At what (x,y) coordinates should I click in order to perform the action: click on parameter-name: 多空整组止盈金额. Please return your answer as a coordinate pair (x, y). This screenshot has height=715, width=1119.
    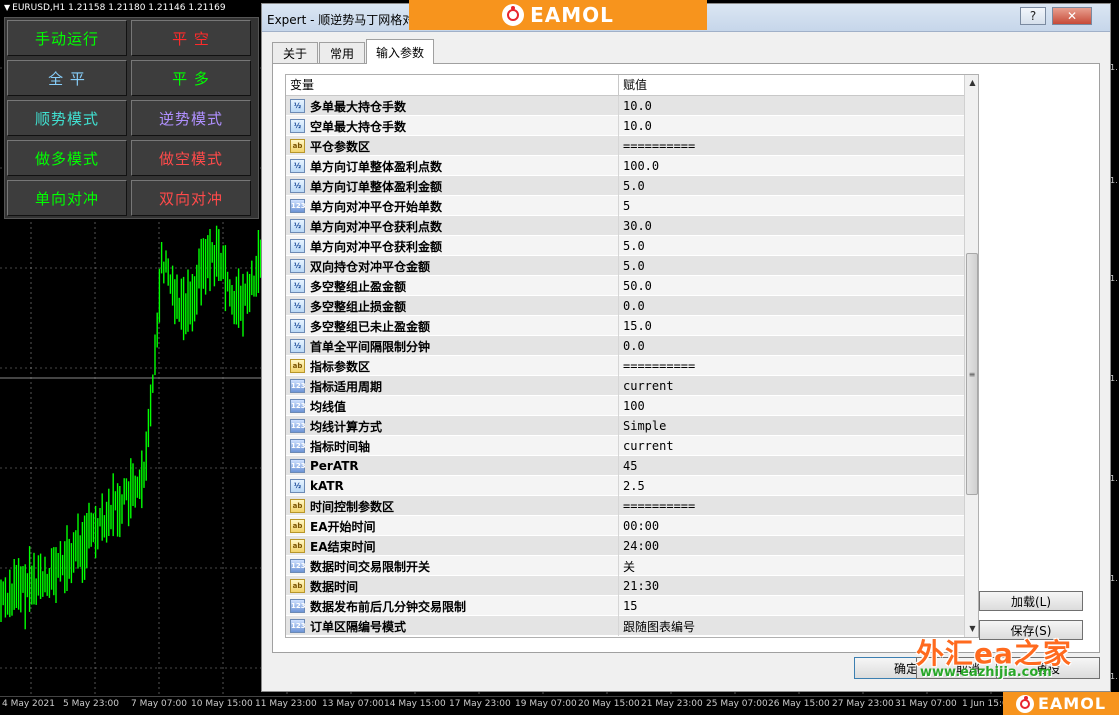
    Looking at the image, I should click on (358, 286).